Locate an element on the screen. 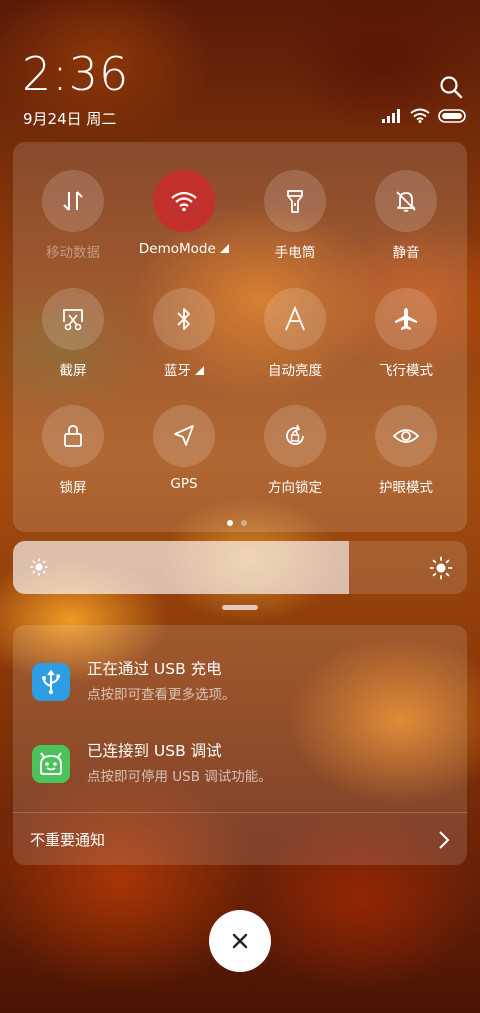 Image resolution: width=480 pixels, height=1013 pixels. tile-label: 方向锁定 is located at coordinates (295, 488).